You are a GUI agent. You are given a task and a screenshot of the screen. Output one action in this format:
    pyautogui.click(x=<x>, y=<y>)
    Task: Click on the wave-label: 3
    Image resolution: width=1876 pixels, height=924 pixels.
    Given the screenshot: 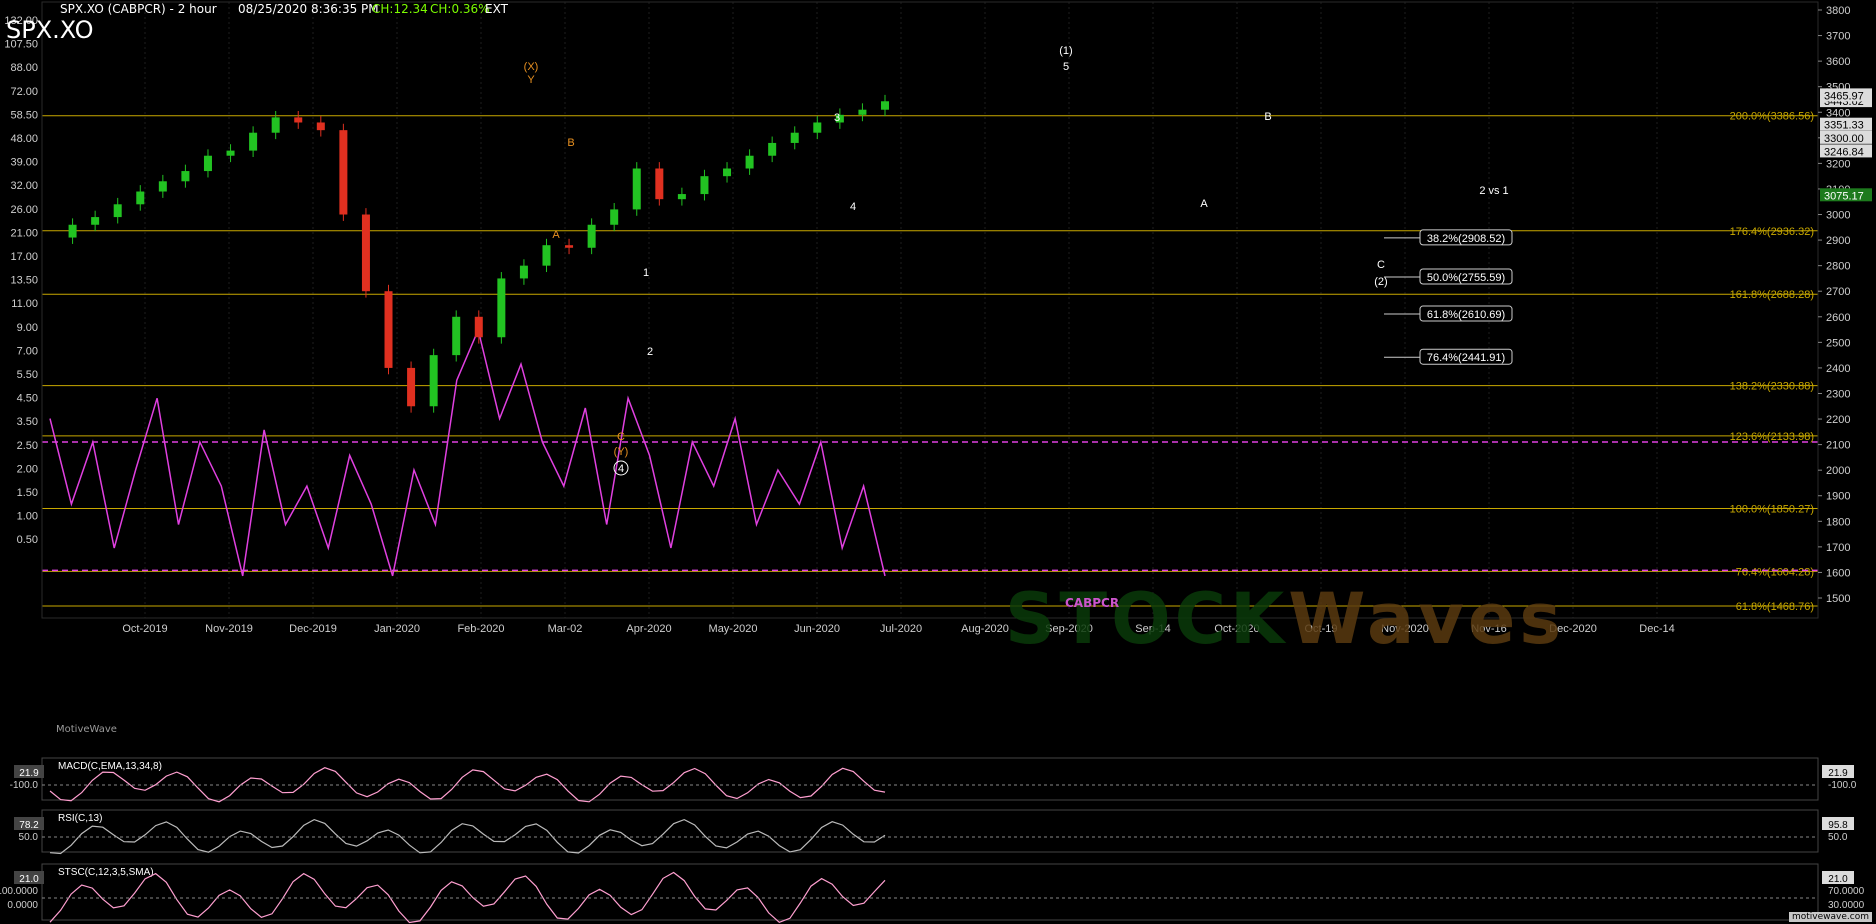 What is the action you would take?
    pyautogui.click(x=837, y=118)
    